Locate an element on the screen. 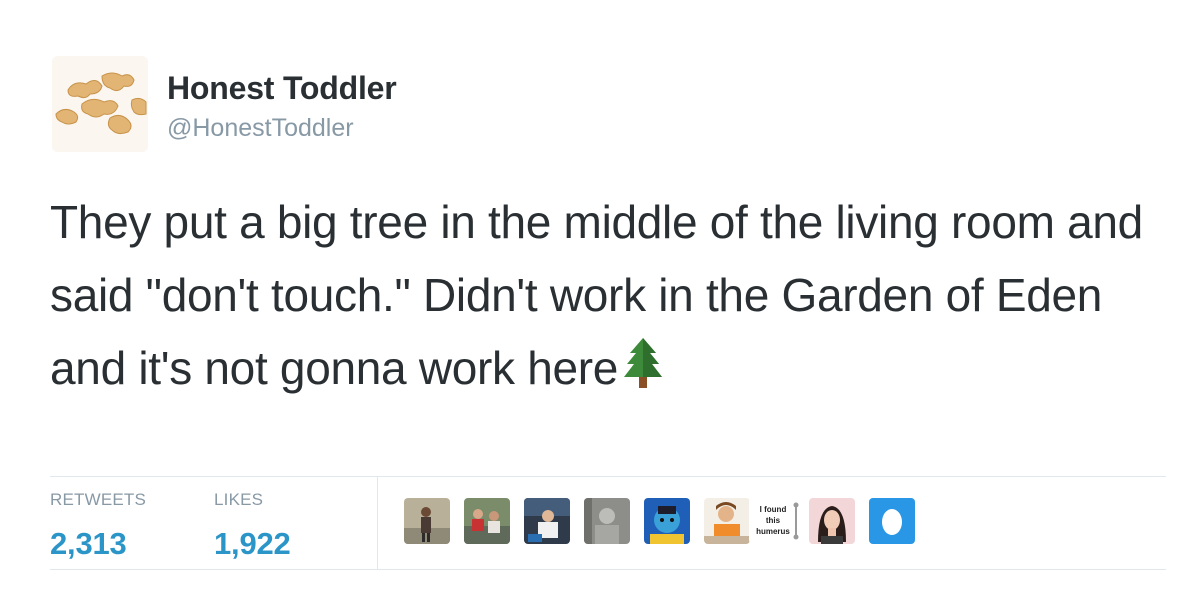 This screenshot has width=1200, height=603. liker-avatar: I found this humerus is located at coordinates (776, 521).